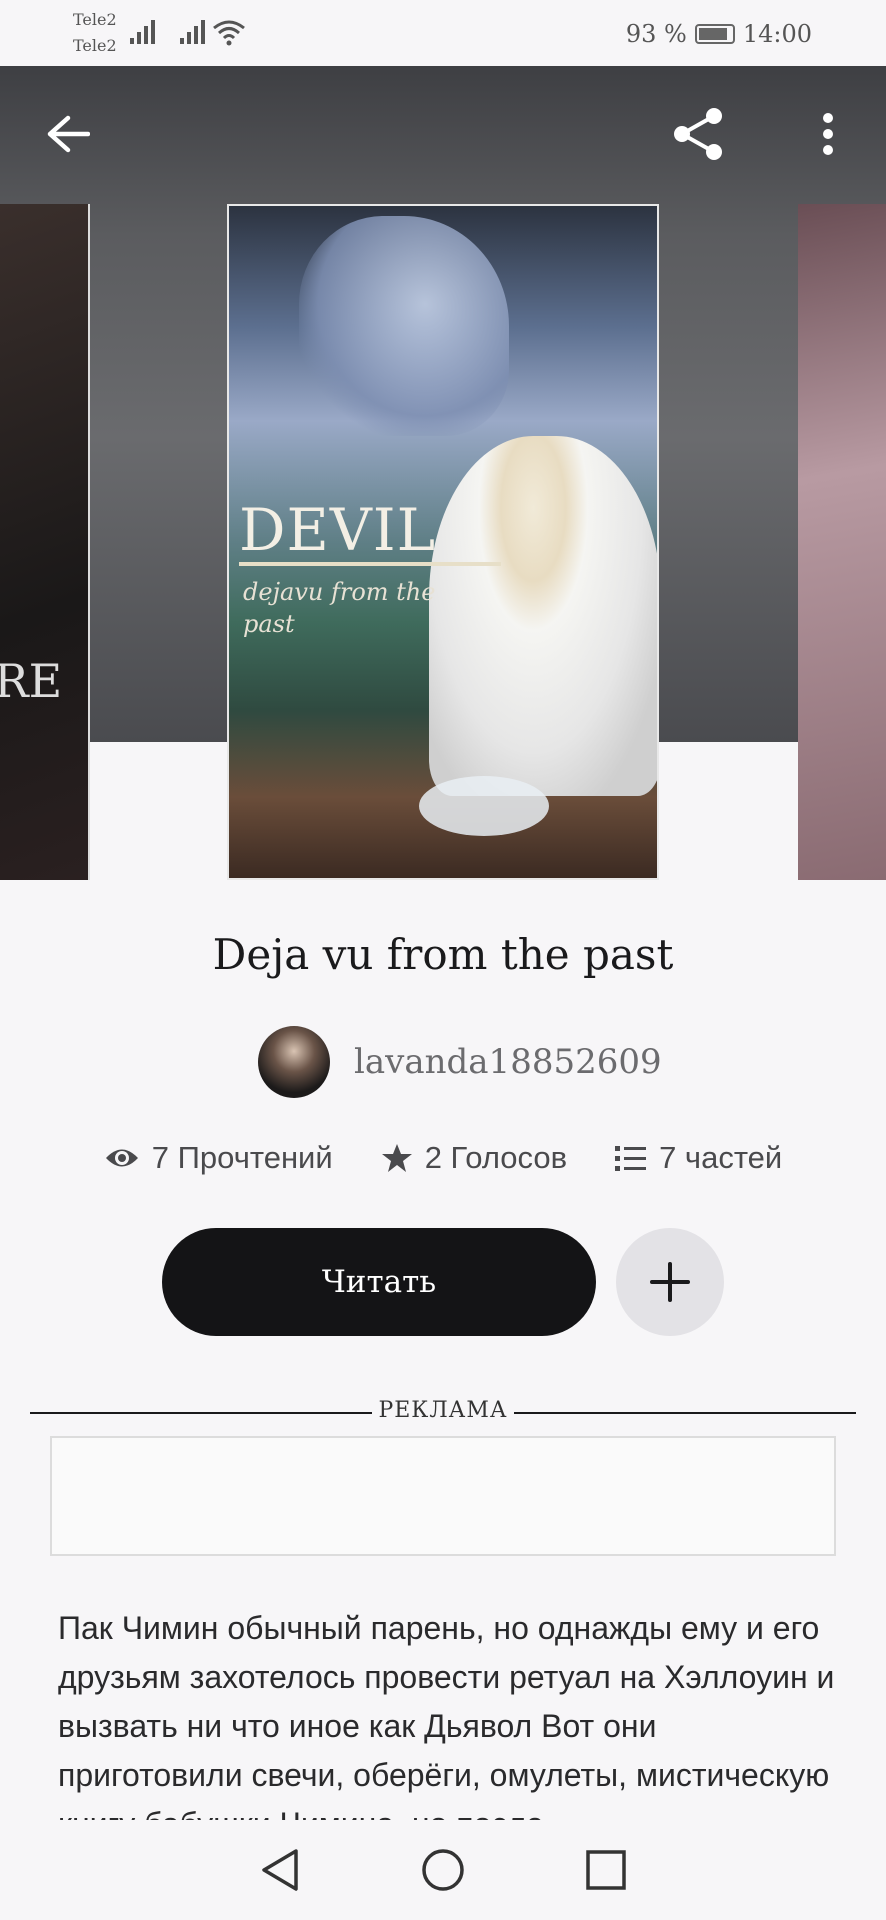 The image size is (886, 1920). Describe the element at coordinates (396, 1158) in the screenshot. I see `star-icon` at that location.